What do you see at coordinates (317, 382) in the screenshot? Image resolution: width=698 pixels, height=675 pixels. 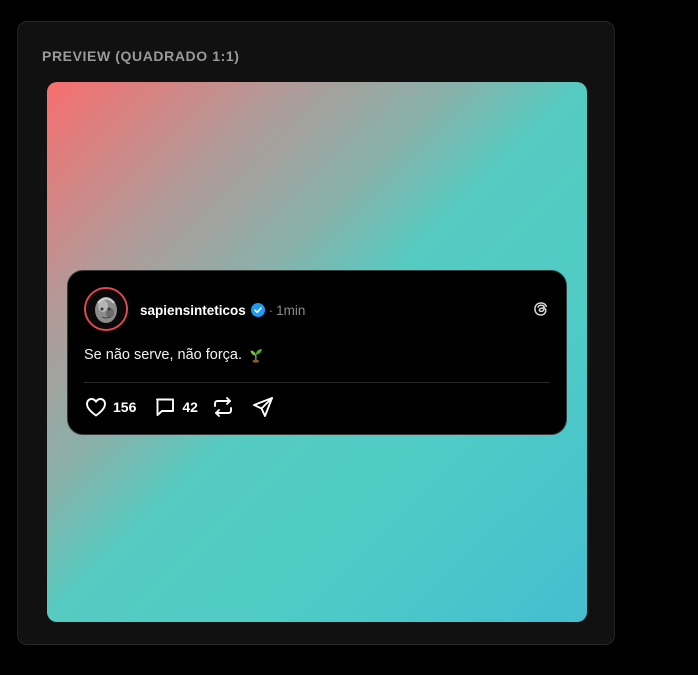 I see `divider` at bounding box center [317, 382].